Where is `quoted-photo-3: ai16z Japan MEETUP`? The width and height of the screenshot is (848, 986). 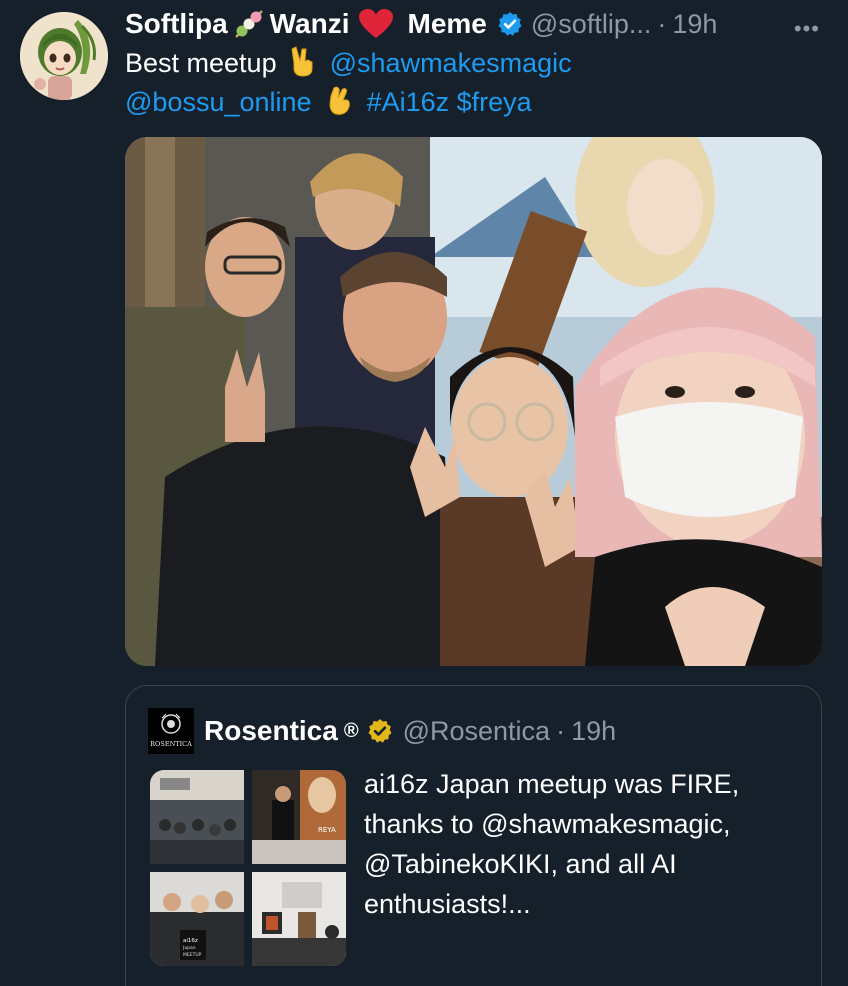
quoted-photo-3: ai16z Japan MEETUP is located at coordinates (197, 919).